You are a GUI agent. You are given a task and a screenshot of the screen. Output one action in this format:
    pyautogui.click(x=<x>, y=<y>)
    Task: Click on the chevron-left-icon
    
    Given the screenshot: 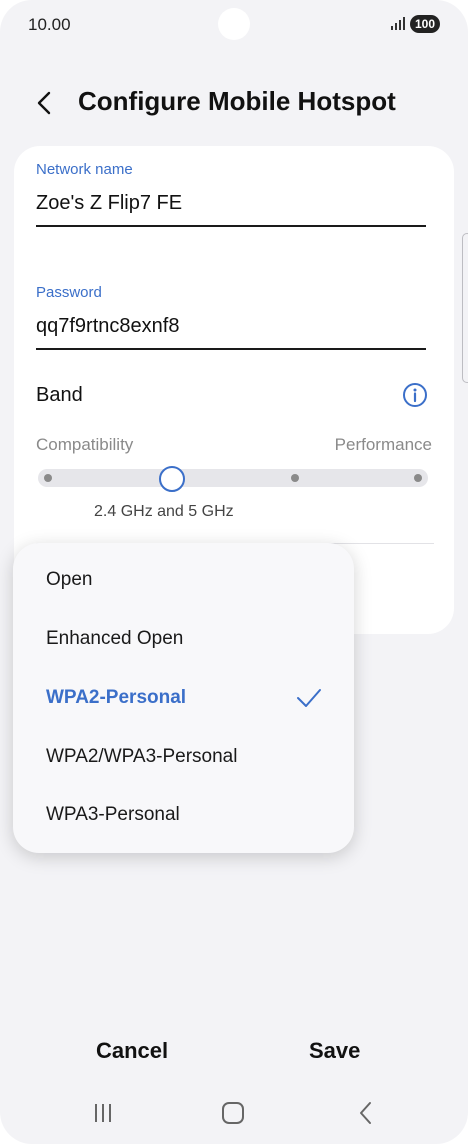 What is the action you would take?
    pyautogui.click(x=45, y=103)
    